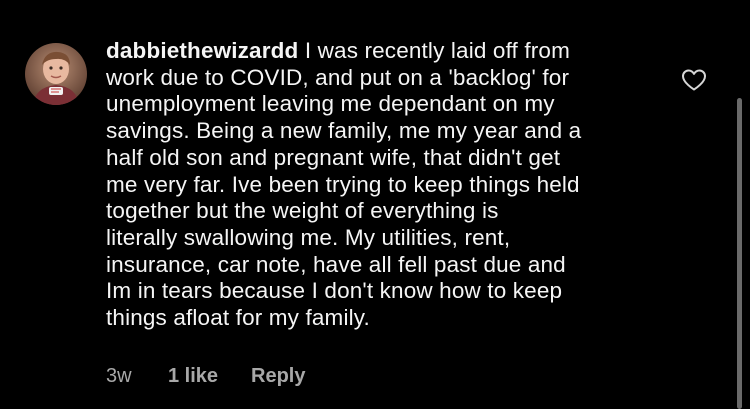 This screenshot has width=750, height=409. What do you see at coordinates (278, 376) in the screenshot?
I see `reply-button: Reply` at bounding box center [278, 376].